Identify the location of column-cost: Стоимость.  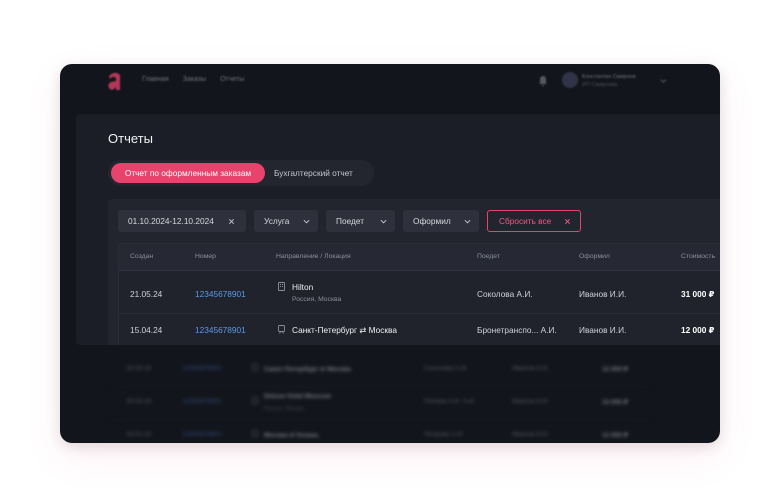
(698, 256).